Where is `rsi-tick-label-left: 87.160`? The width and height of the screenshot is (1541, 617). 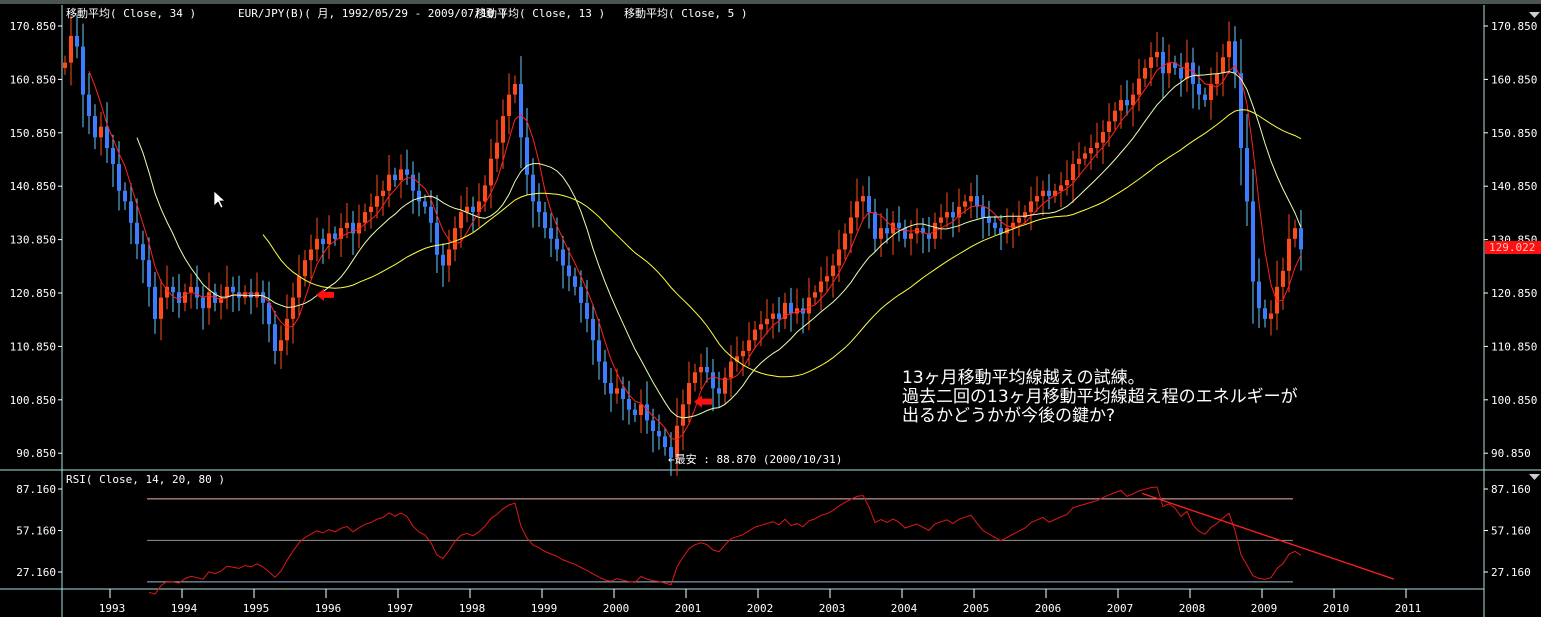 rsi-tick-label-left: 87.160 is located at coordinates (36, 489).